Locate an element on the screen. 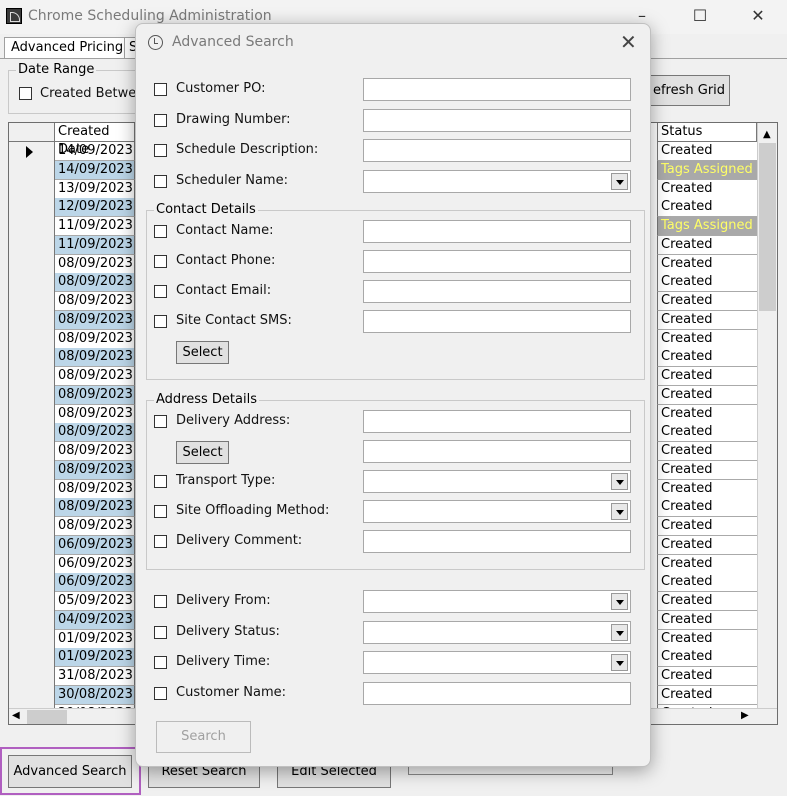 The width and height of the screenshot is (787, 796). cell-created-date: 14/09/2023 is located at coordinates (95, 151).